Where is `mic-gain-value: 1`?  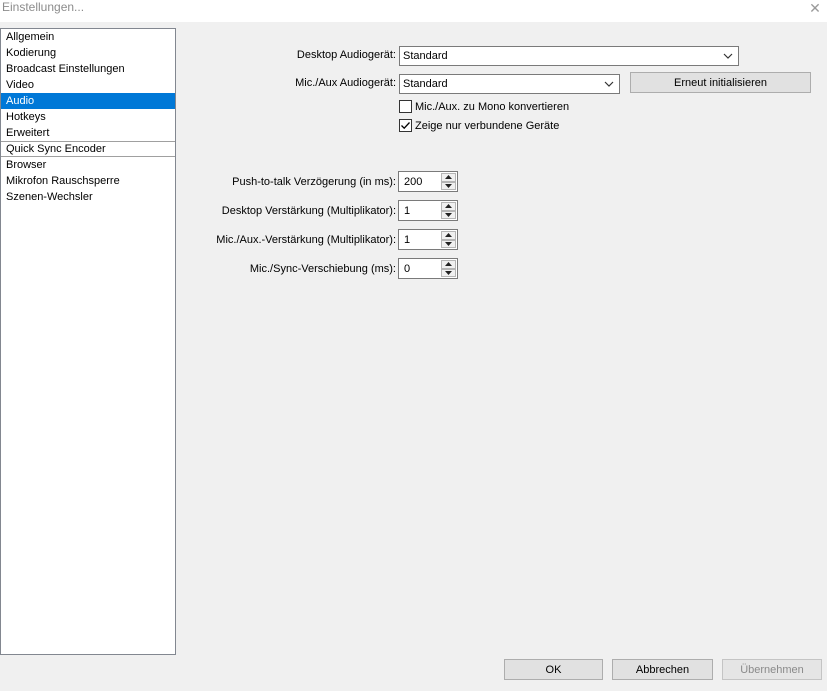
mic-gain-value: 1 is located at coordinates (407, 240).